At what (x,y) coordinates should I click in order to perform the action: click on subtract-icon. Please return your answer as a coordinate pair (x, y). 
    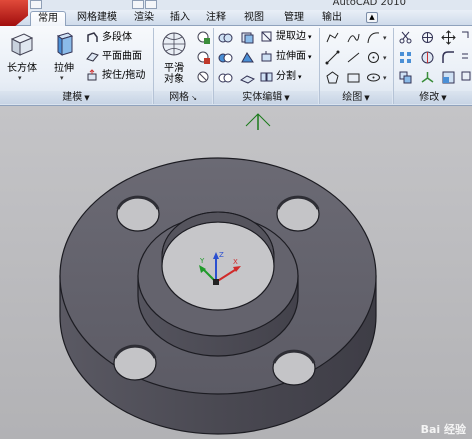
    Looking at the image, I should click on (225, 58).